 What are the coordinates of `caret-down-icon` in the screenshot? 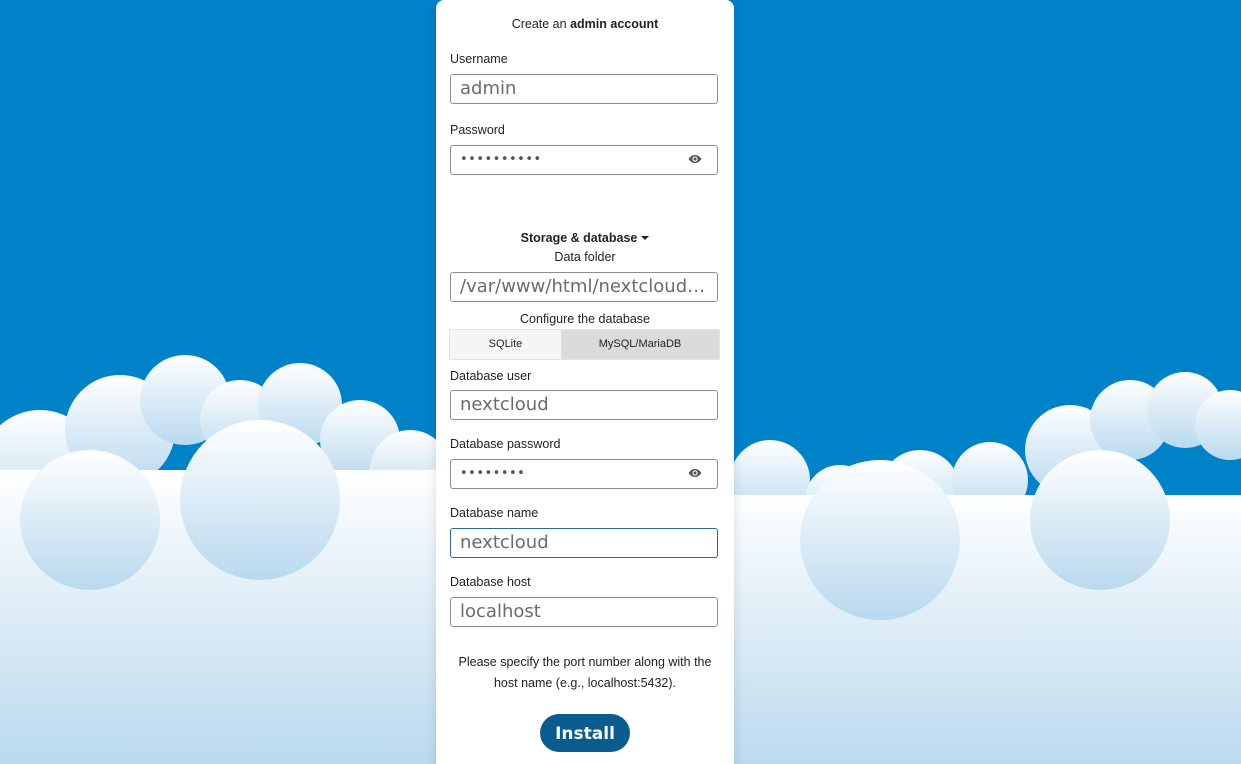 It's located at (645, 238).